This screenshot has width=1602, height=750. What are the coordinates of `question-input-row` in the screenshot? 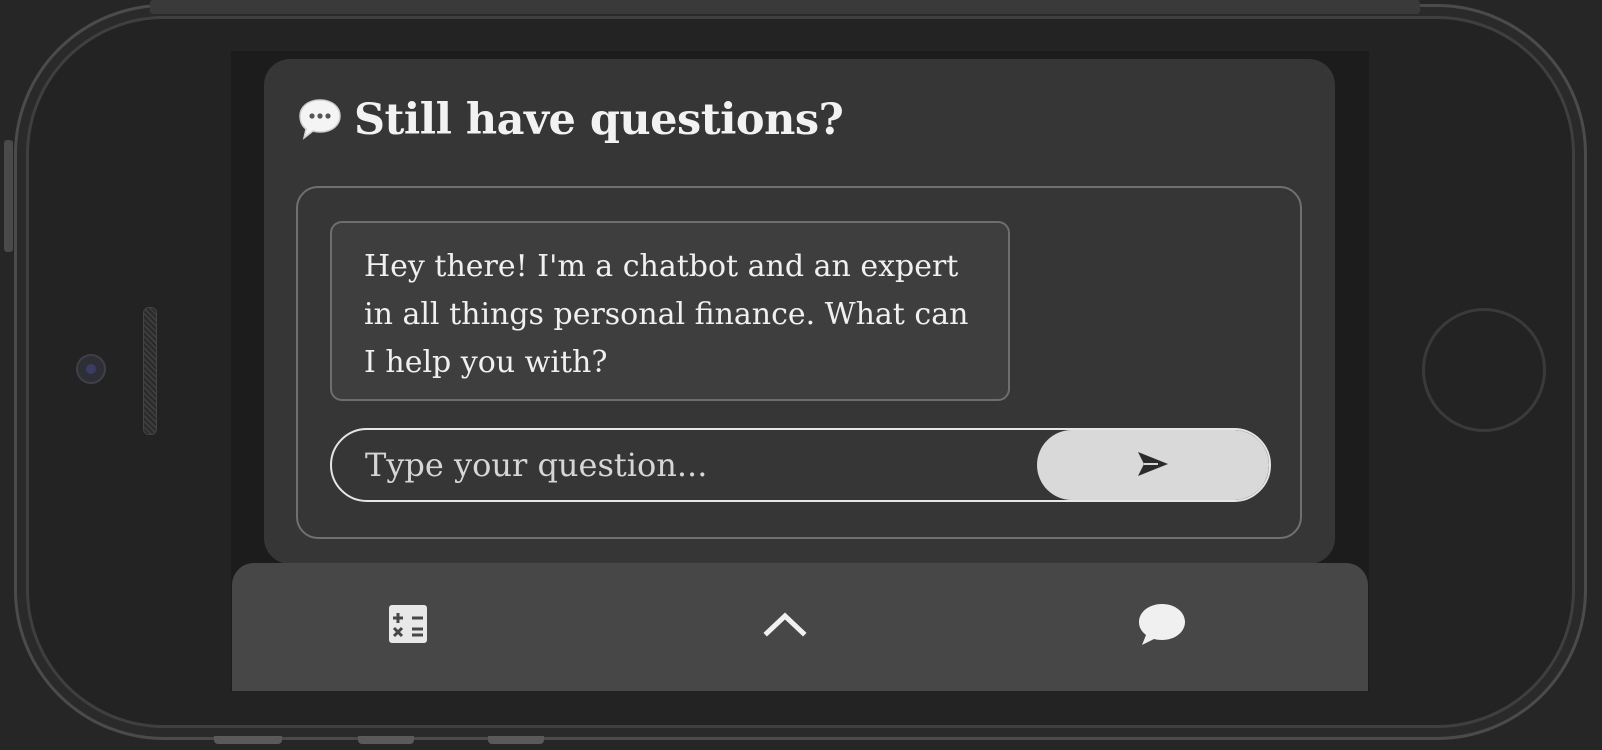 It's located at (800, 465).